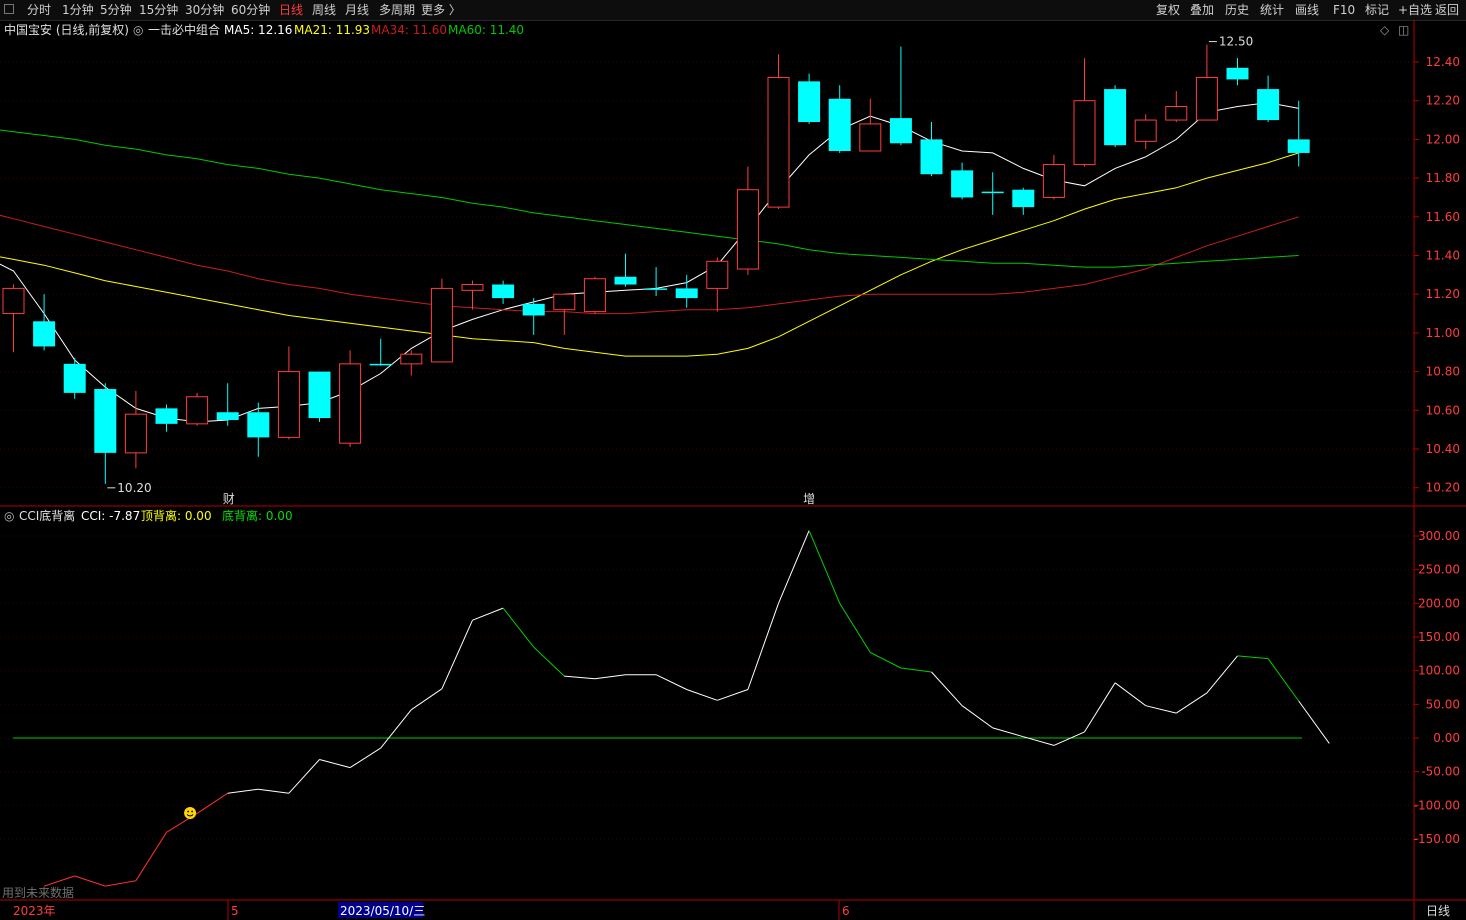 The image size is (1466, 920). I want to click on price-tick-label: 10.40, so click(1443, 449).